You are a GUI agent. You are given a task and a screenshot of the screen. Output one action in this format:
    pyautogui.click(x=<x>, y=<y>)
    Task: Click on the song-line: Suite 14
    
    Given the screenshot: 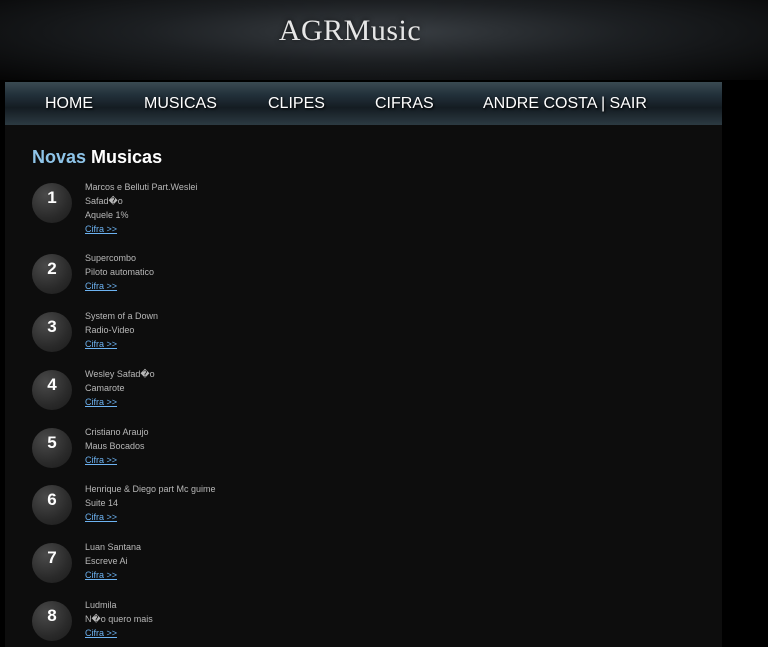 What is the action you would take?
    pyautogui.click(x=102, y=503)
    